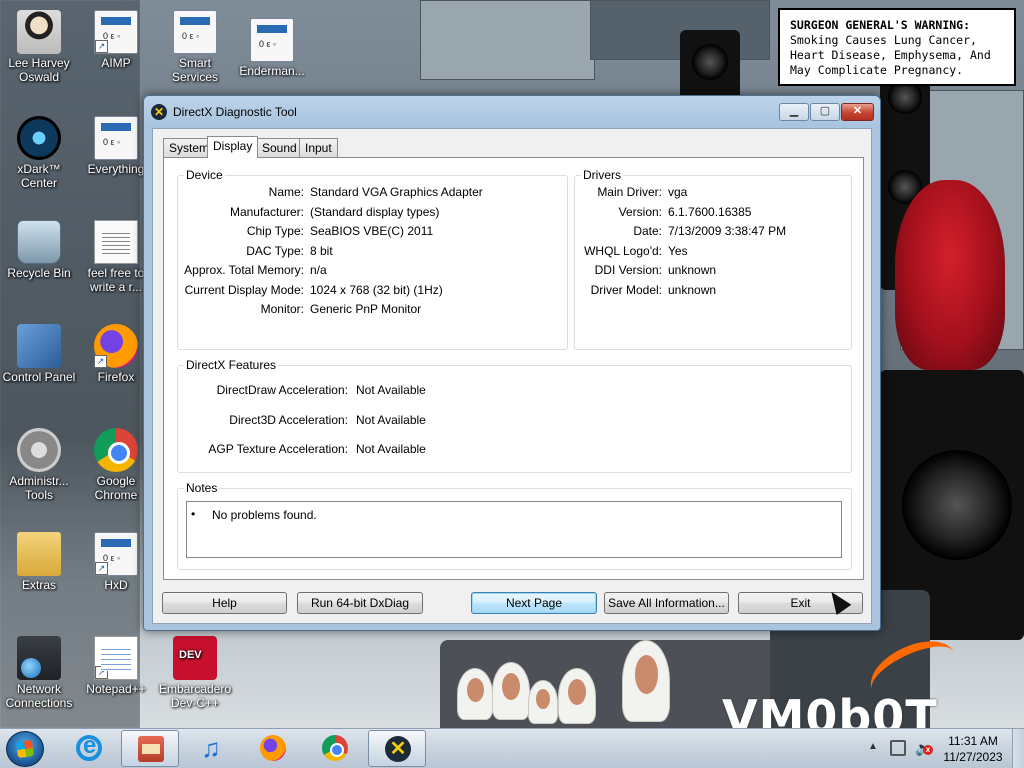 The height and width of the screenshot is (768, 1024). I want to click on desktop-icon-xdark-center: xDark™ Center, so click(39, 153).